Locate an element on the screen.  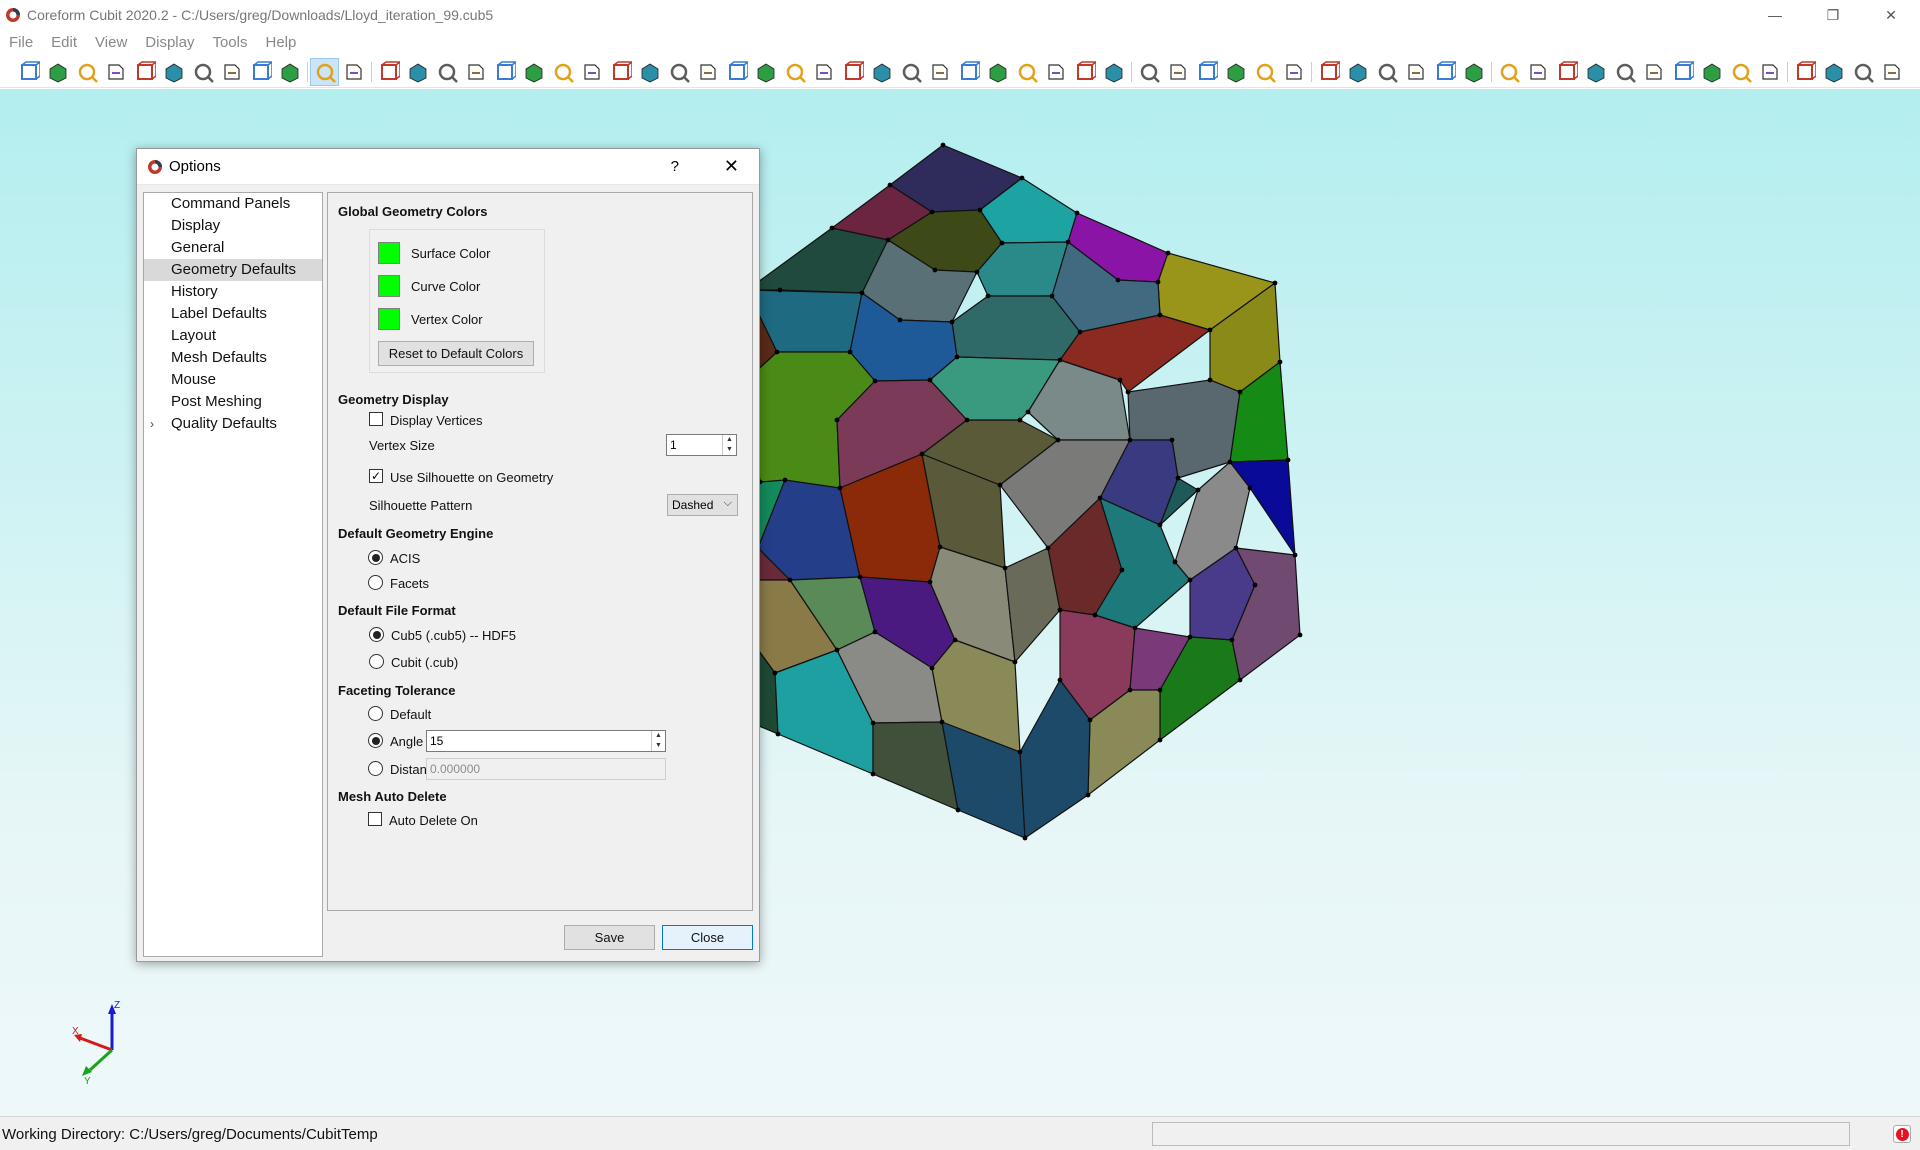
undo-icon is located at coordinates (353, 72).